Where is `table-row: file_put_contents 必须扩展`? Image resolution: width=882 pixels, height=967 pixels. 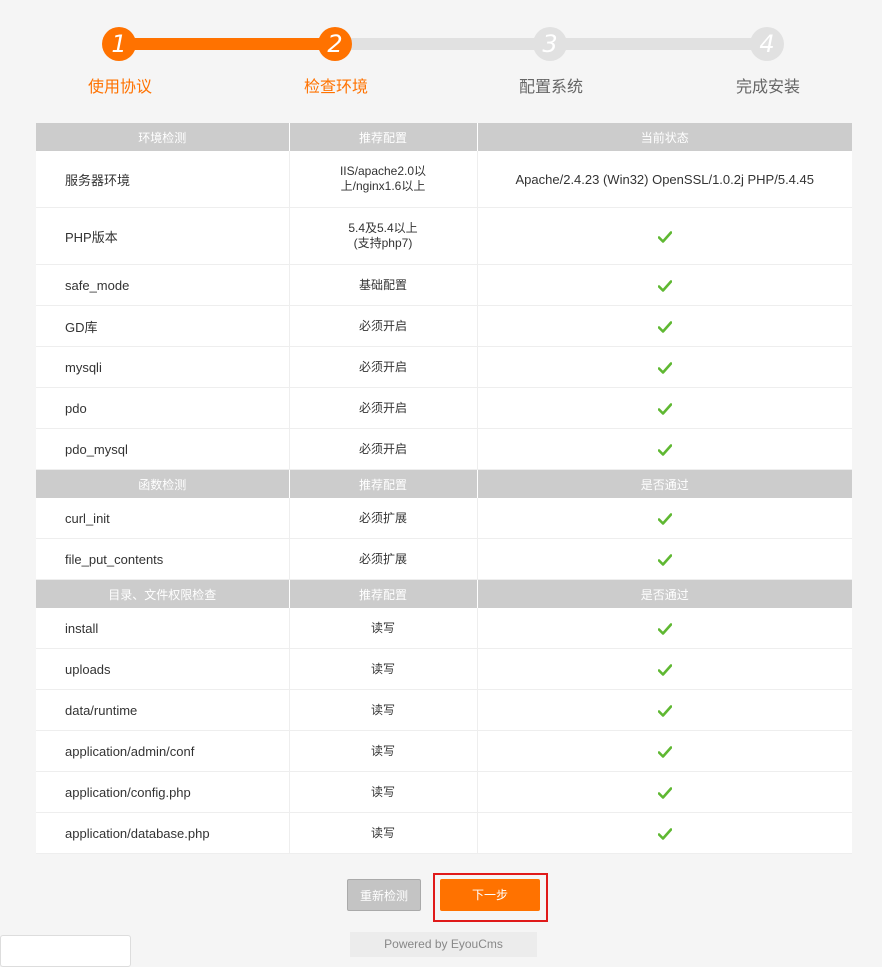 table-row: file_put_contents 必须扩展 is located at coordinates (444, 559).